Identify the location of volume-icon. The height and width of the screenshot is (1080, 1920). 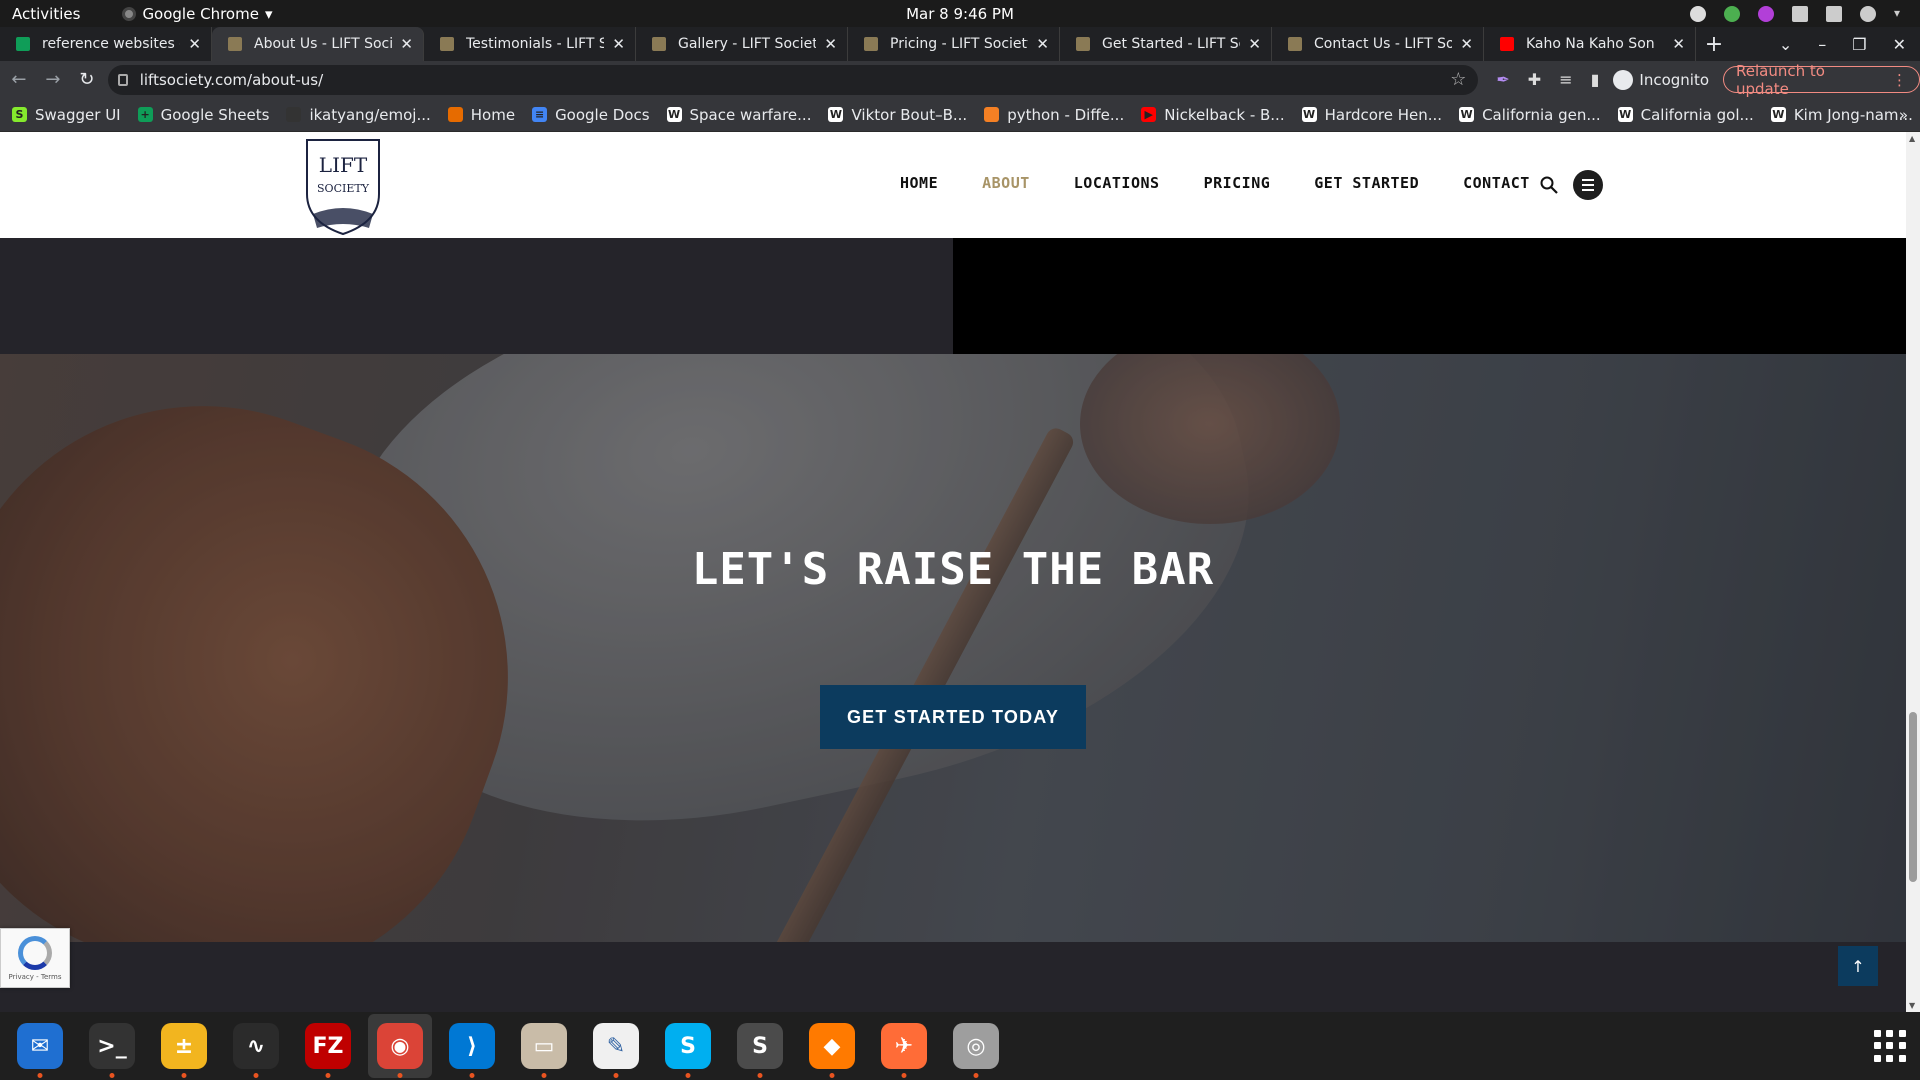
(1834, 13).